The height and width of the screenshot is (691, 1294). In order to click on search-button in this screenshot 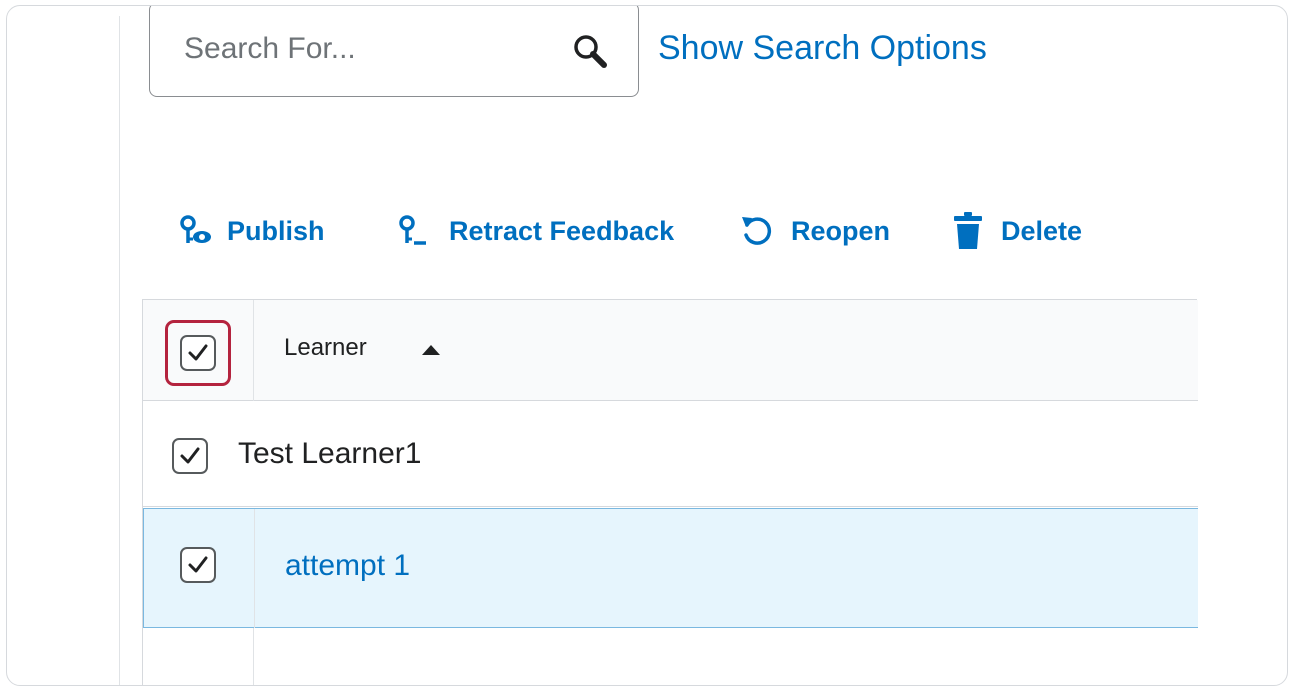, I will do `click(592, 51)`.